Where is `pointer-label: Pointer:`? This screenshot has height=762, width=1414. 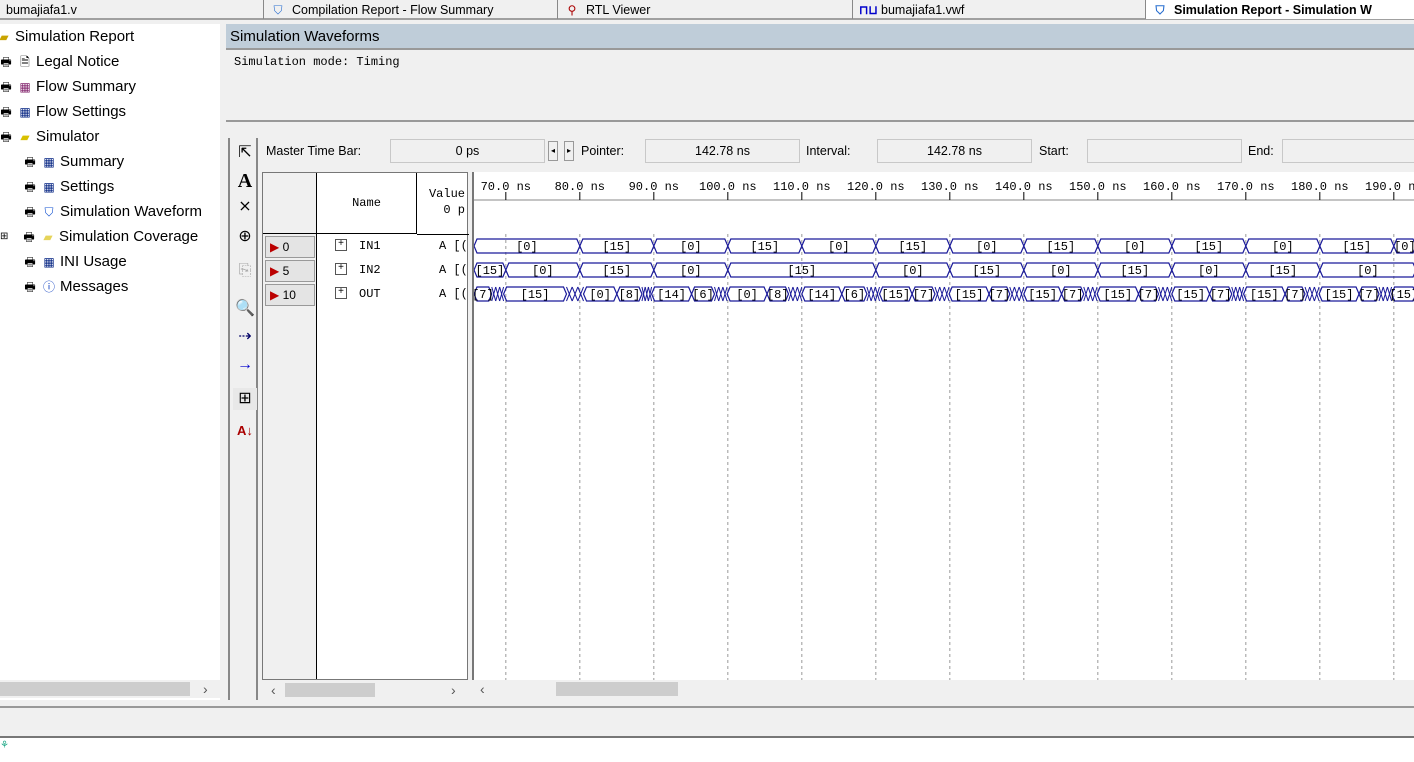
pointer-label: Pointer: is located at coordinates (603, 151).